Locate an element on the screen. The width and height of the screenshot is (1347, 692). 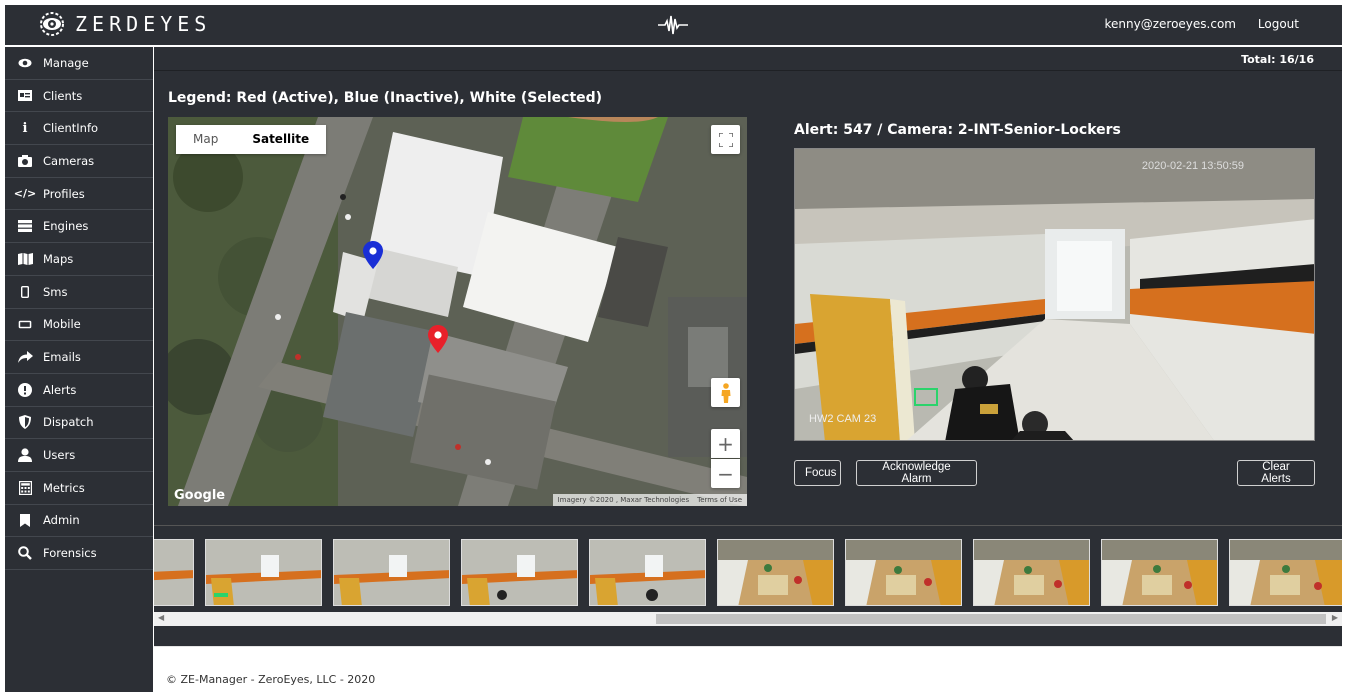
brand-logo: ZERDEYES is located at coordinates (123, 24).